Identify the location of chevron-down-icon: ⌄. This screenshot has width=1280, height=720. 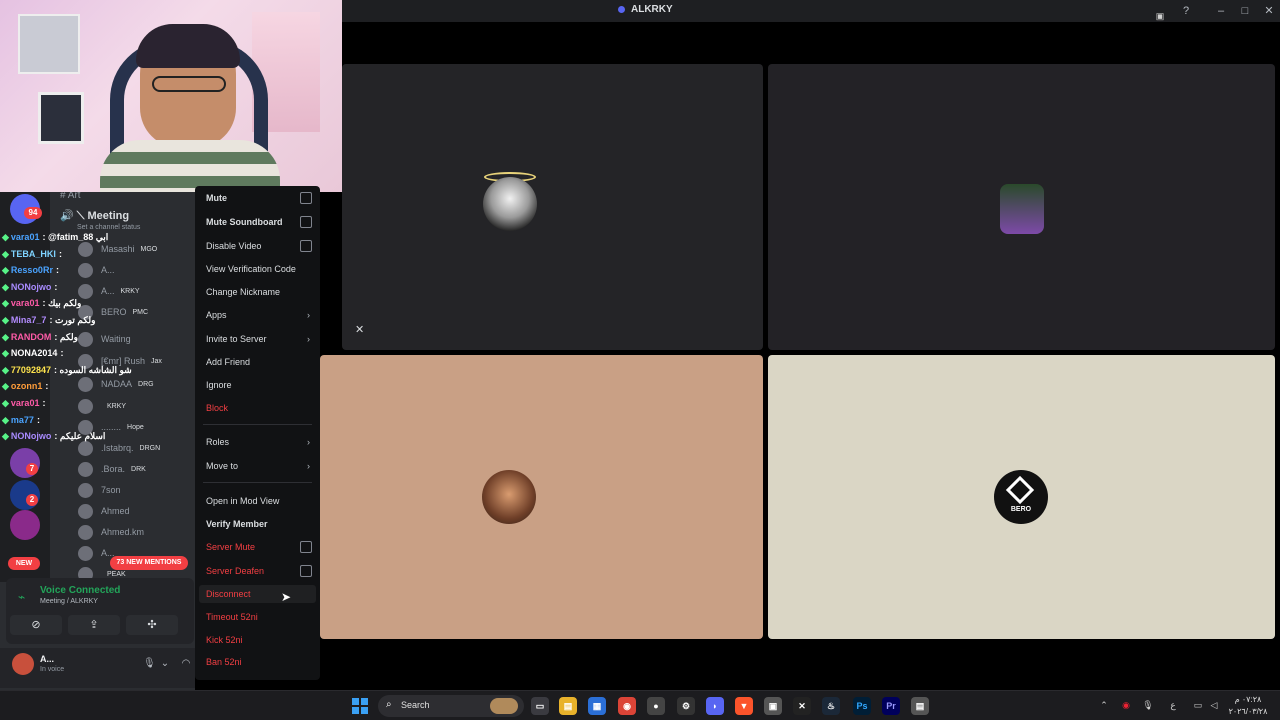
(165, 664).